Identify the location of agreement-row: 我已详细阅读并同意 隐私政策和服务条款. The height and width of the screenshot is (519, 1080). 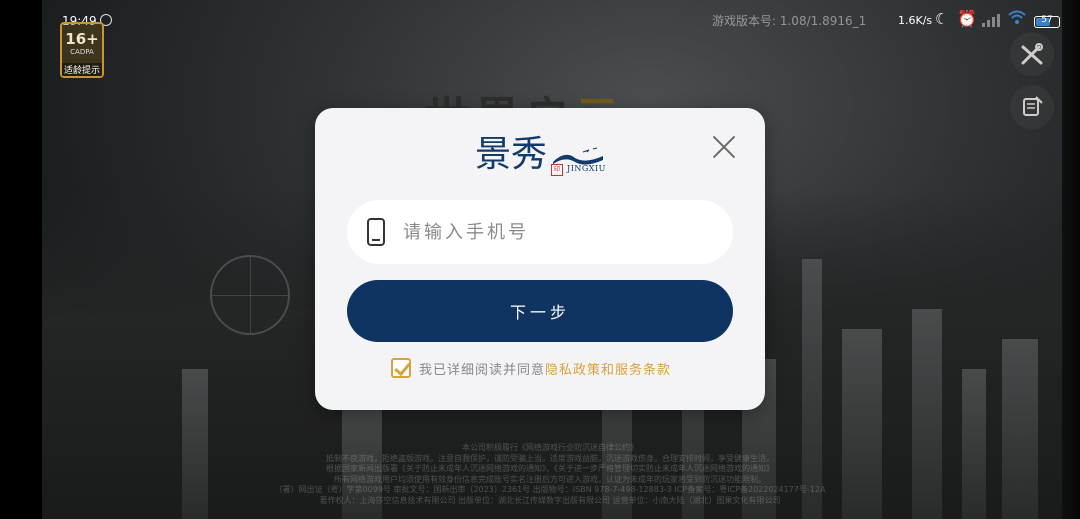
(531, 368).